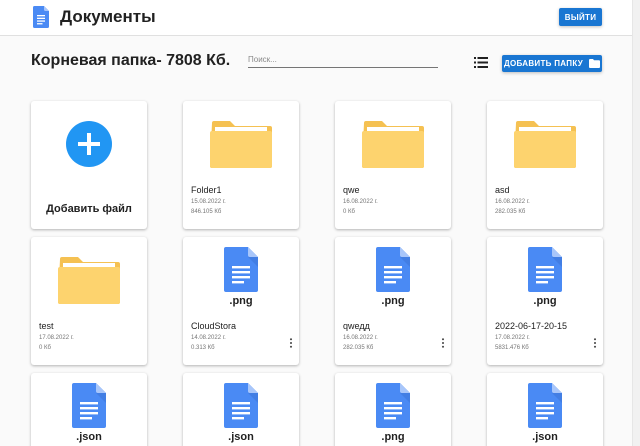 The height and width of the screenshot is (446, 640). What do you see at coordinates (356, 326) in the screenshot?
I see `item-name: qwедд` at bounding box center [356, 326].